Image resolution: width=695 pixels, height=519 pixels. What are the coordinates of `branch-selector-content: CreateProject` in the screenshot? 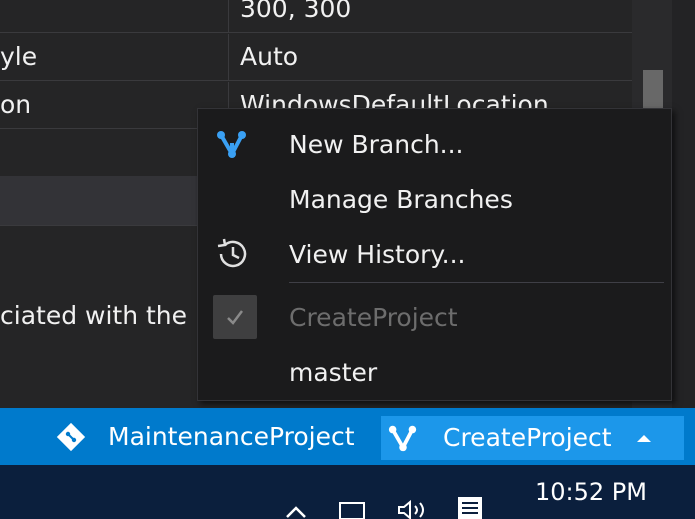 It's located at (519, 437).